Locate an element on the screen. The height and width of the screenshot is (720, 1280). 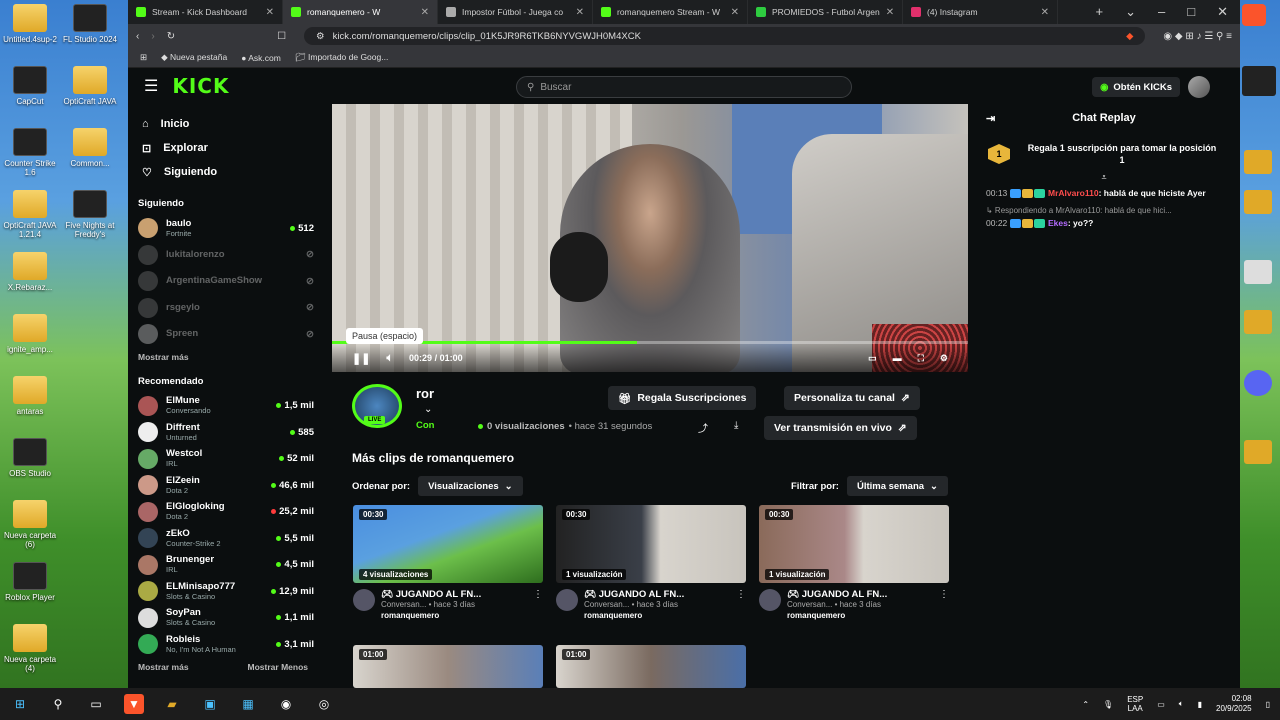
channel-item: Brunenger IRL 4,5 mil is located at coordinates (226, 565).